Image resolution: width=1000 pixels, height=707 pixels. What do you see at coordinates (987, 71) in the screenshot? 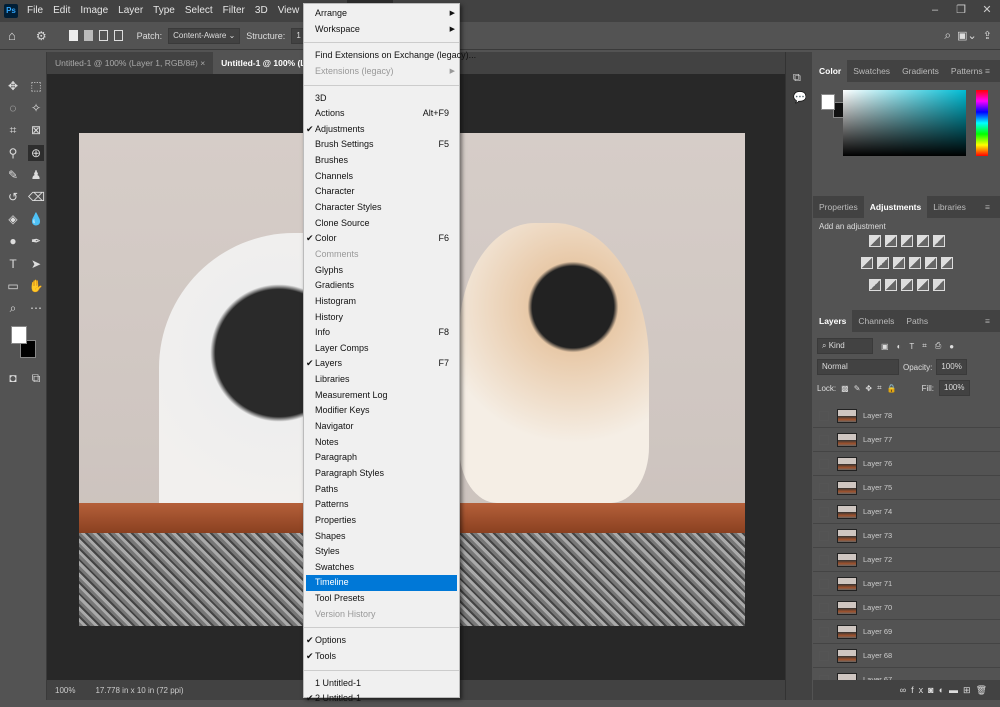
I see `panel-menu-icon: ≡` at bounding box center [987, 71].